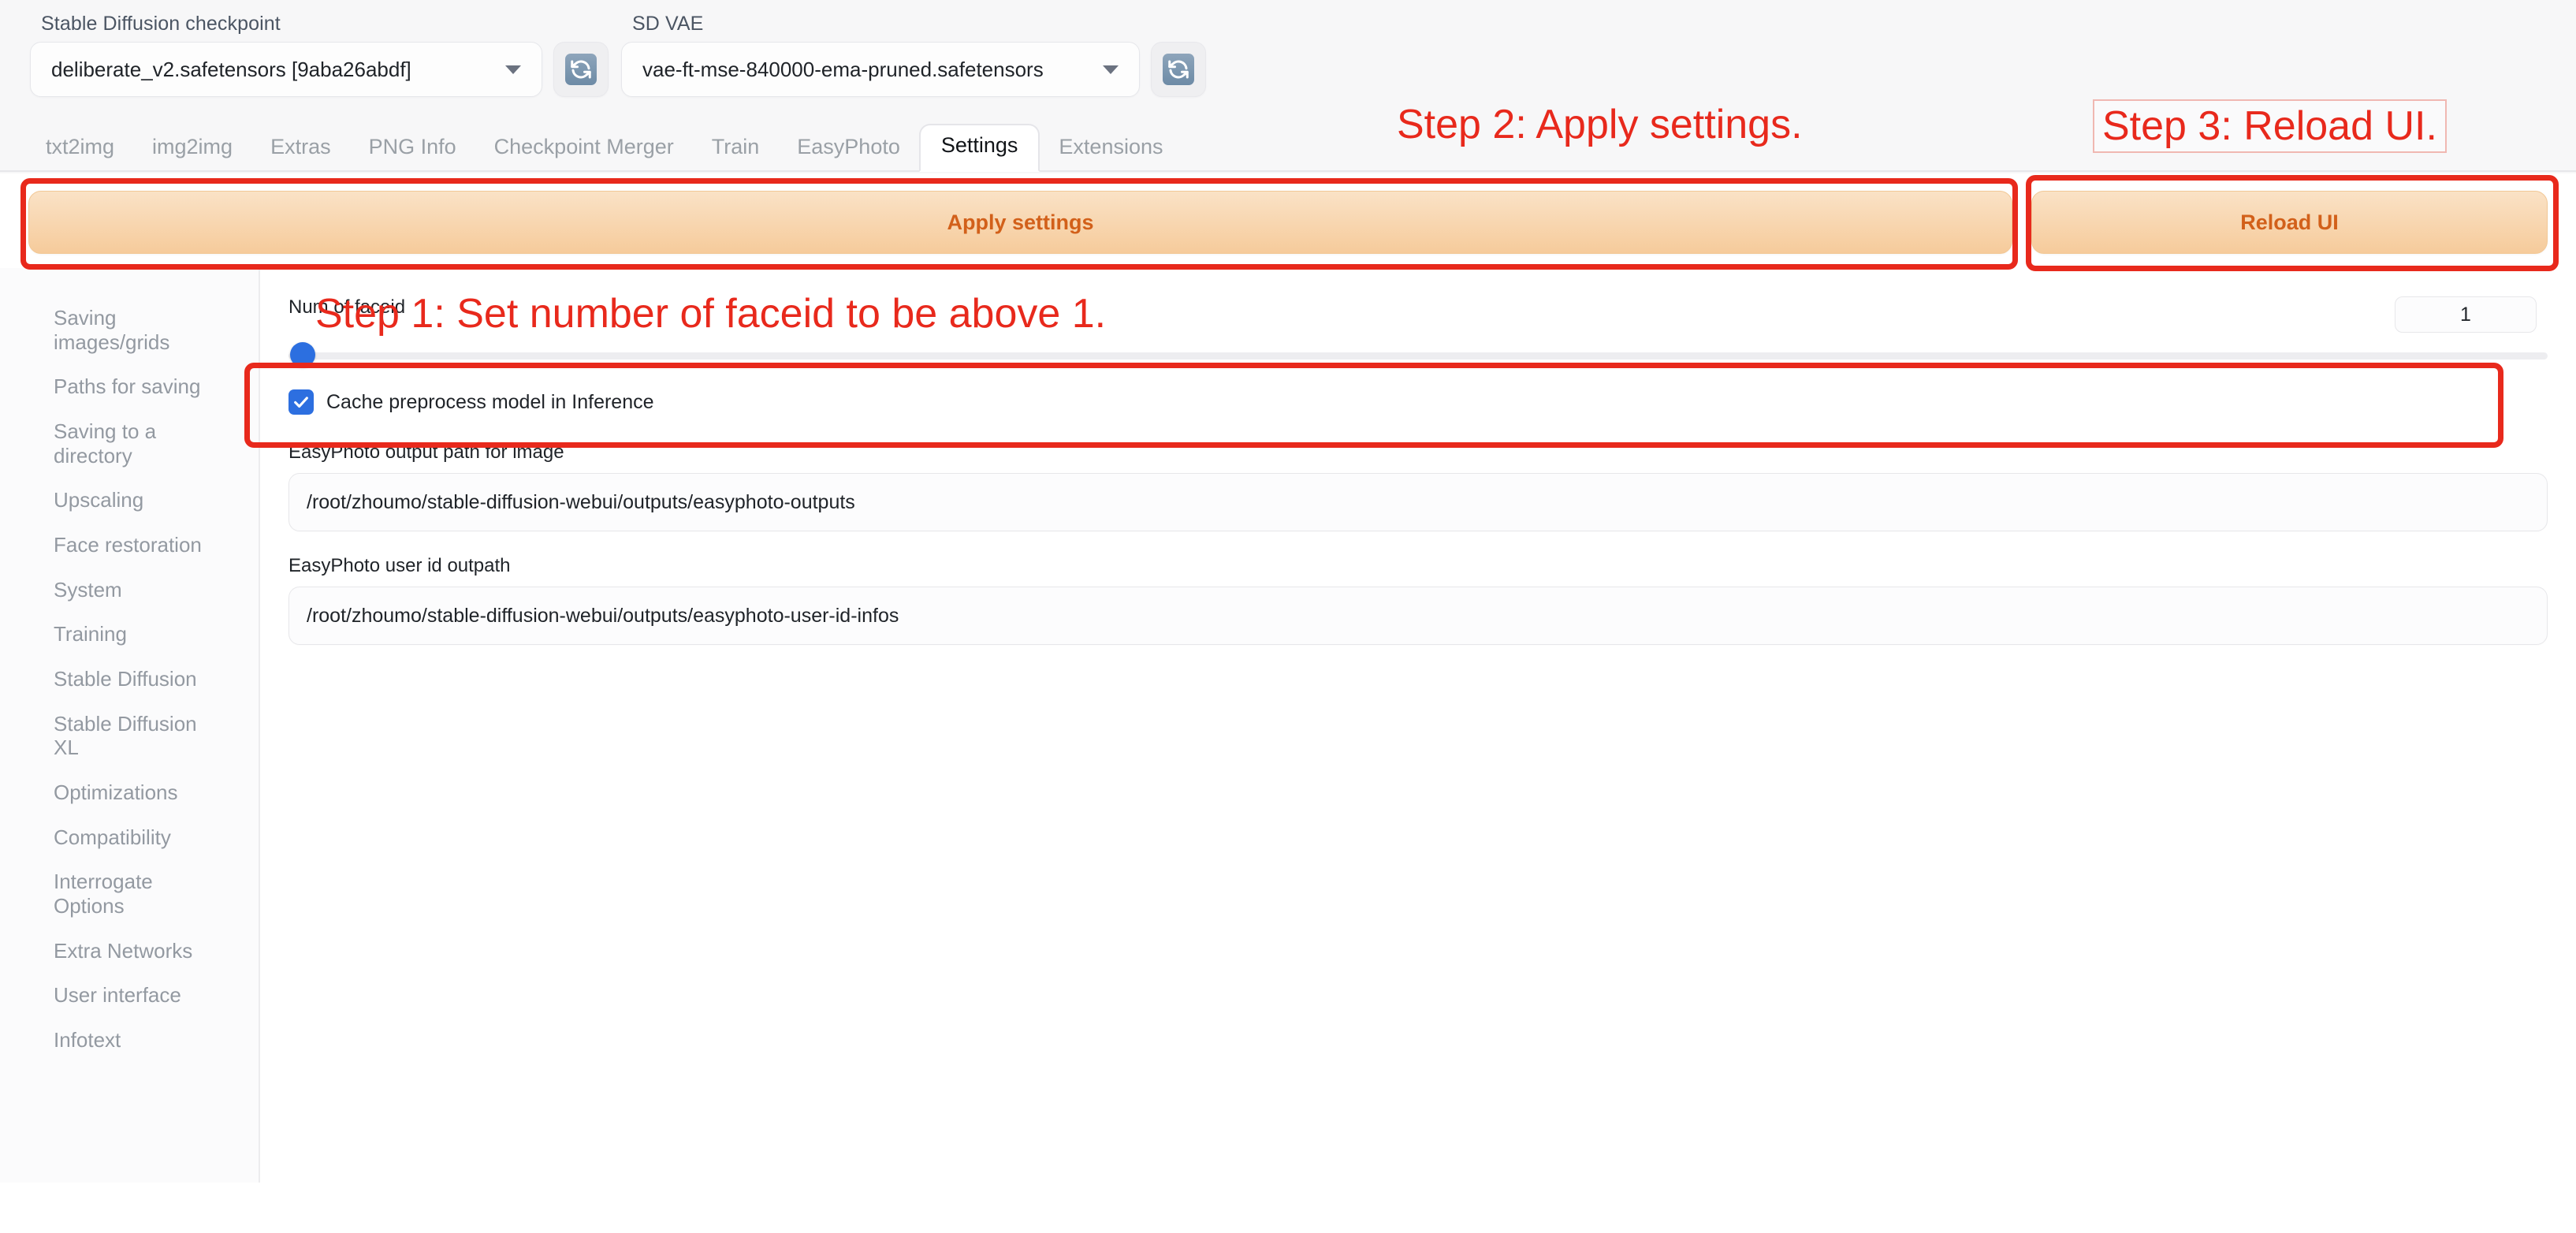 The height and width of the screenshot is (1233, 2576). I want to click on sidebar-item-stable-diffusion: Stable Diffusion, so click(132, 679).